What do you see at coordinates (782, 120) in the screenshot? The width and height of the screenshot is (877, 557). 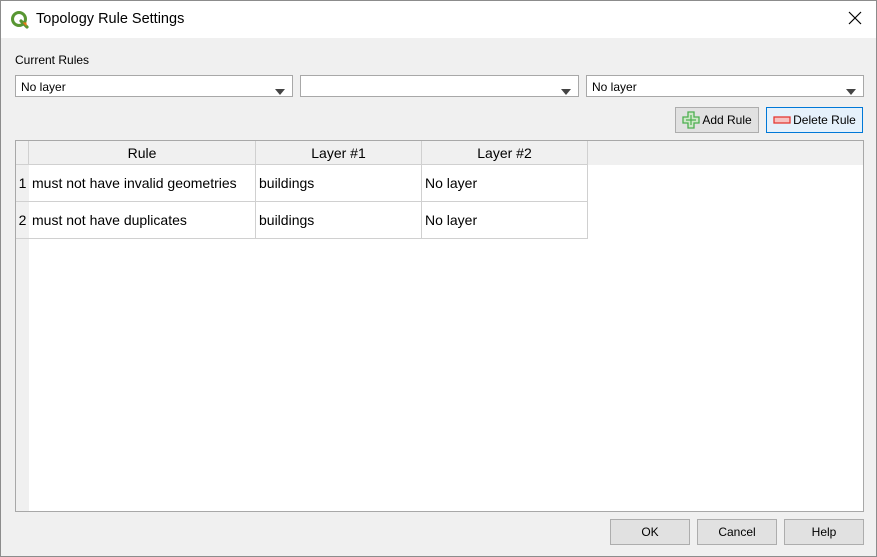 I see `minus-icon` at bounding box center [782, 120].